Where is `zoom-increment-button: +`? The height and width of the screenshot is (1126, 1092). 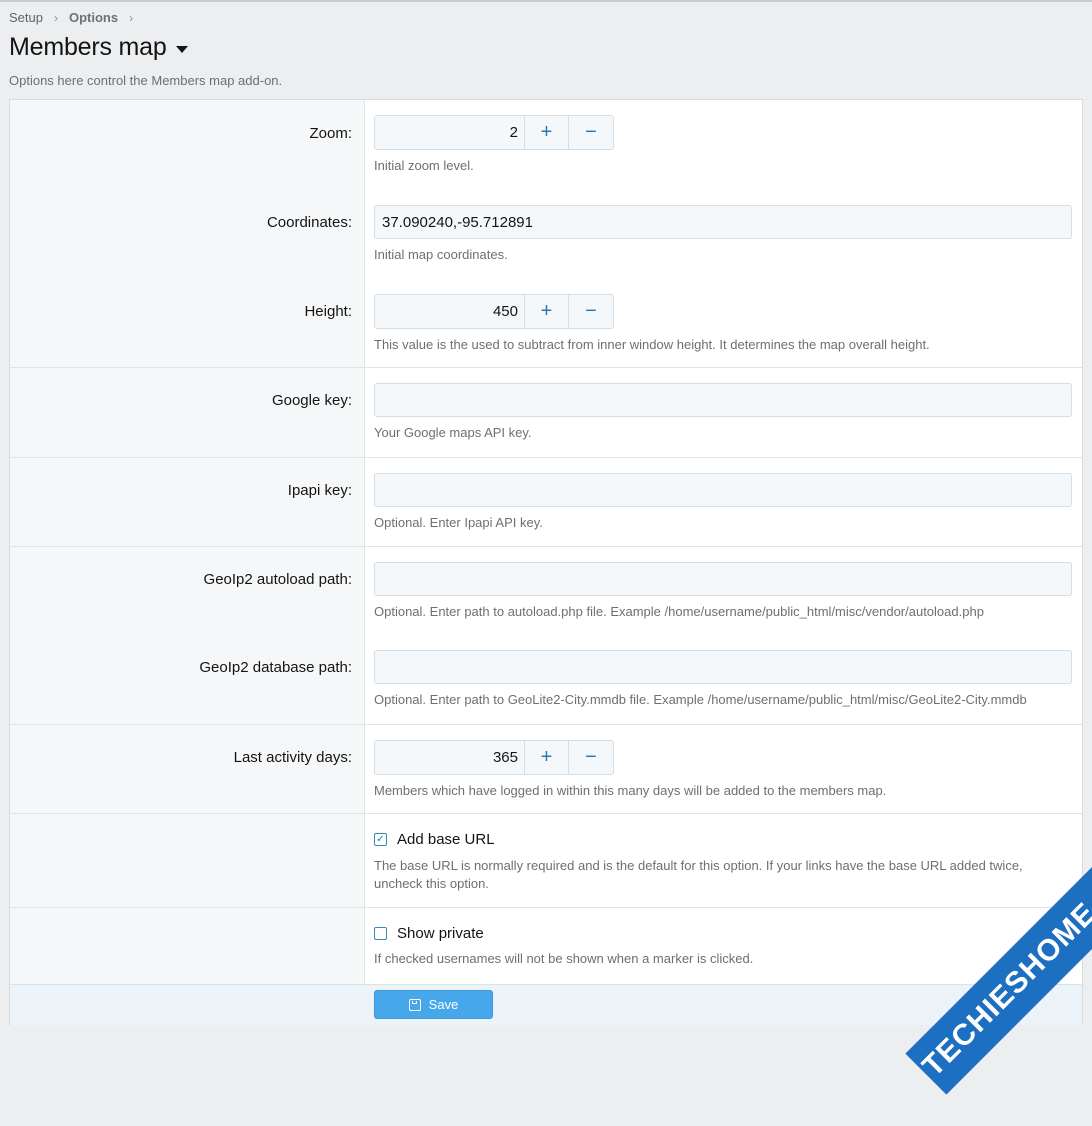
zoom-increment-button: + is located at coordinates (547, 132).